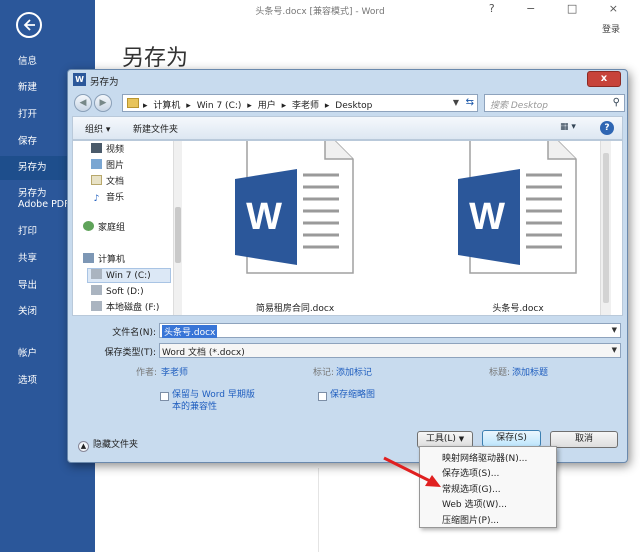 This screenshot has height=552, width=640. Describe the element at coordinates (88, 226) in the screenshot. I see `homegroup-icon` at that location.